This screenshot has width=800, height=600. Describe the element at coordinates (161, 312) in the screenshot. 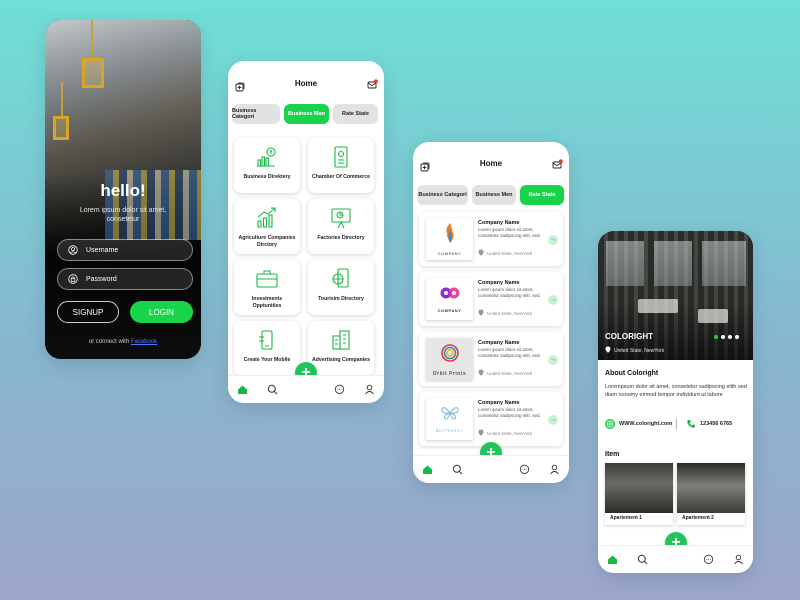

I see `login-button: LOGIN` at that location.